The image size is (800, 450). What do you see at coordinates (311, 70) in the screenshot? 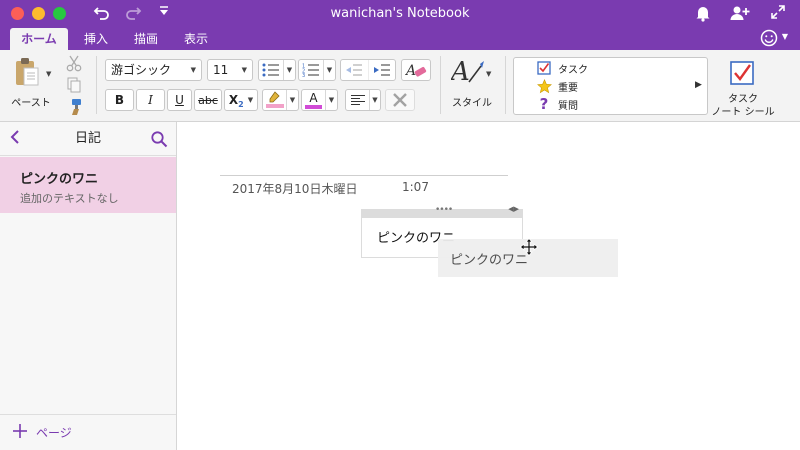
I see `numbered-list-icon: 123` at bounding box center [311, 70].